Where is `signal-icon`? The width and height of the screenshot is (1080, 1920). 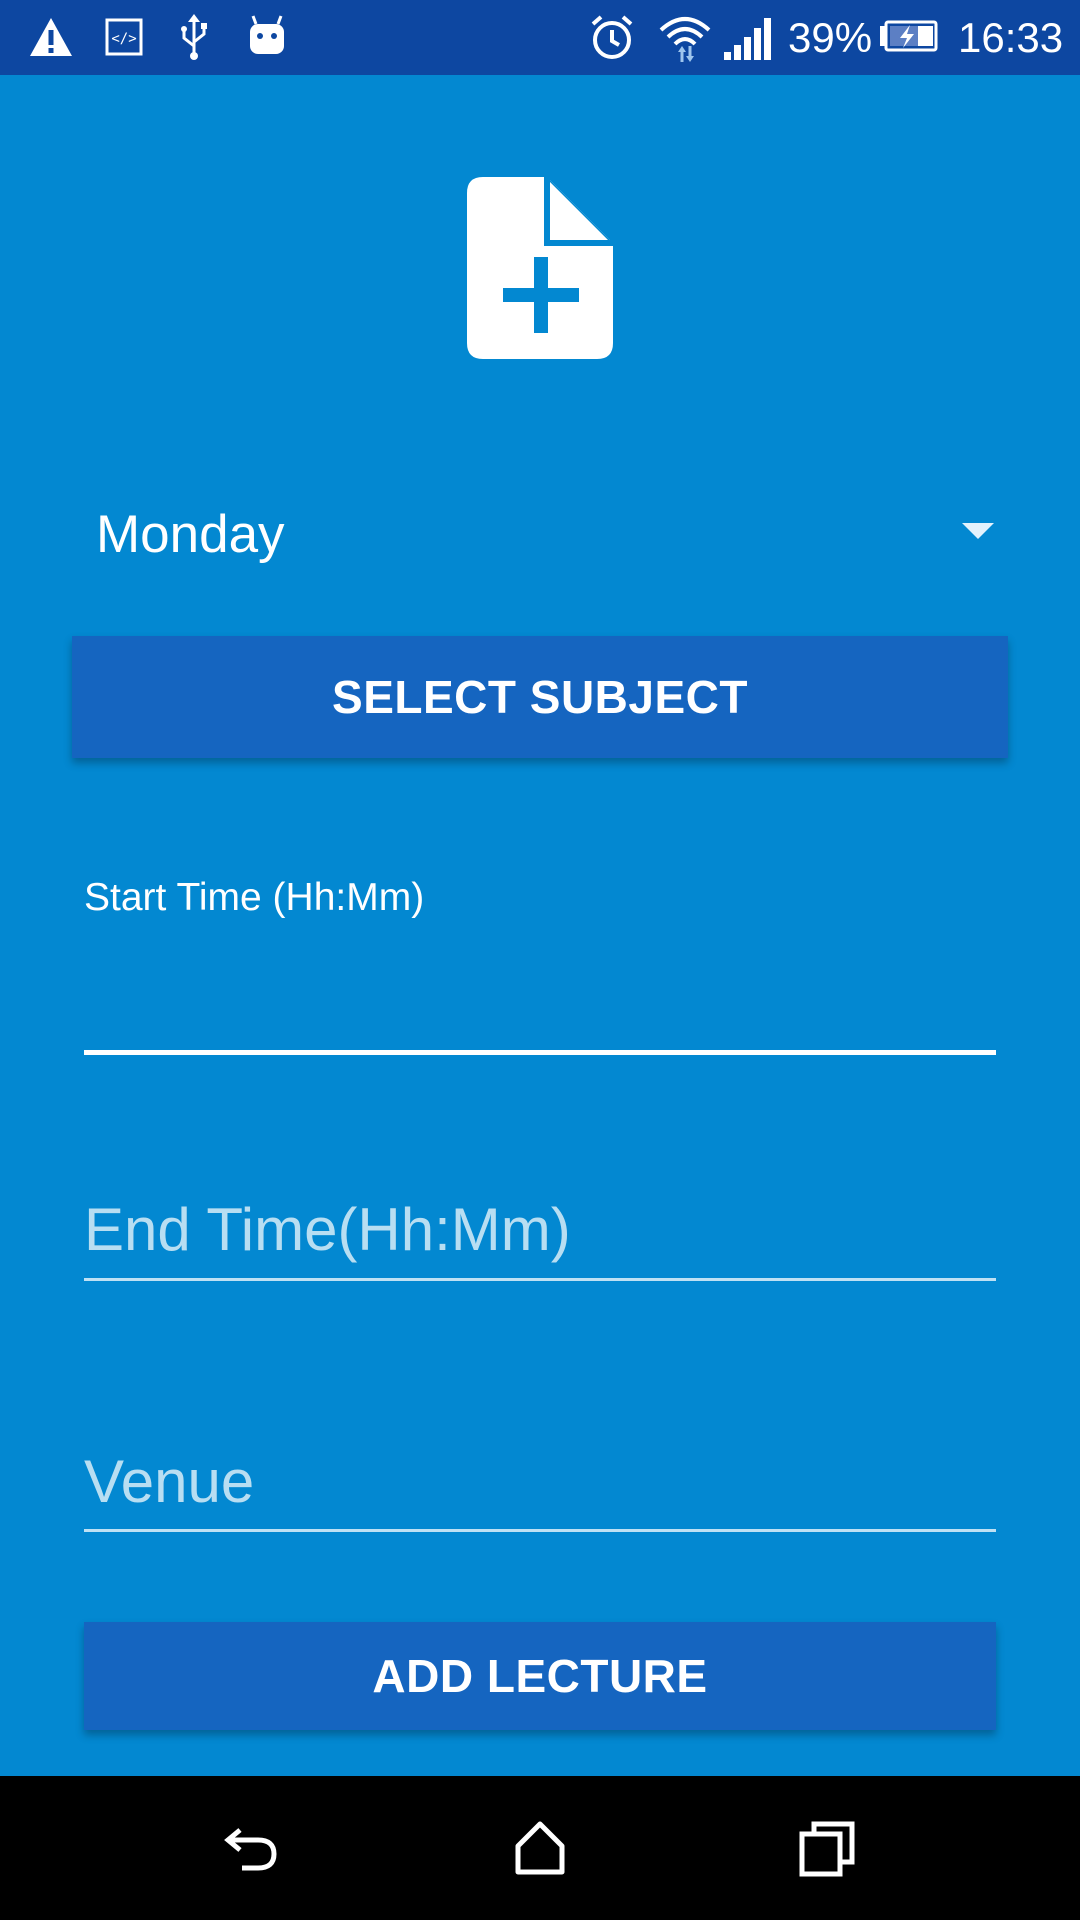
signal-icon is located at coordinates (747, 39).